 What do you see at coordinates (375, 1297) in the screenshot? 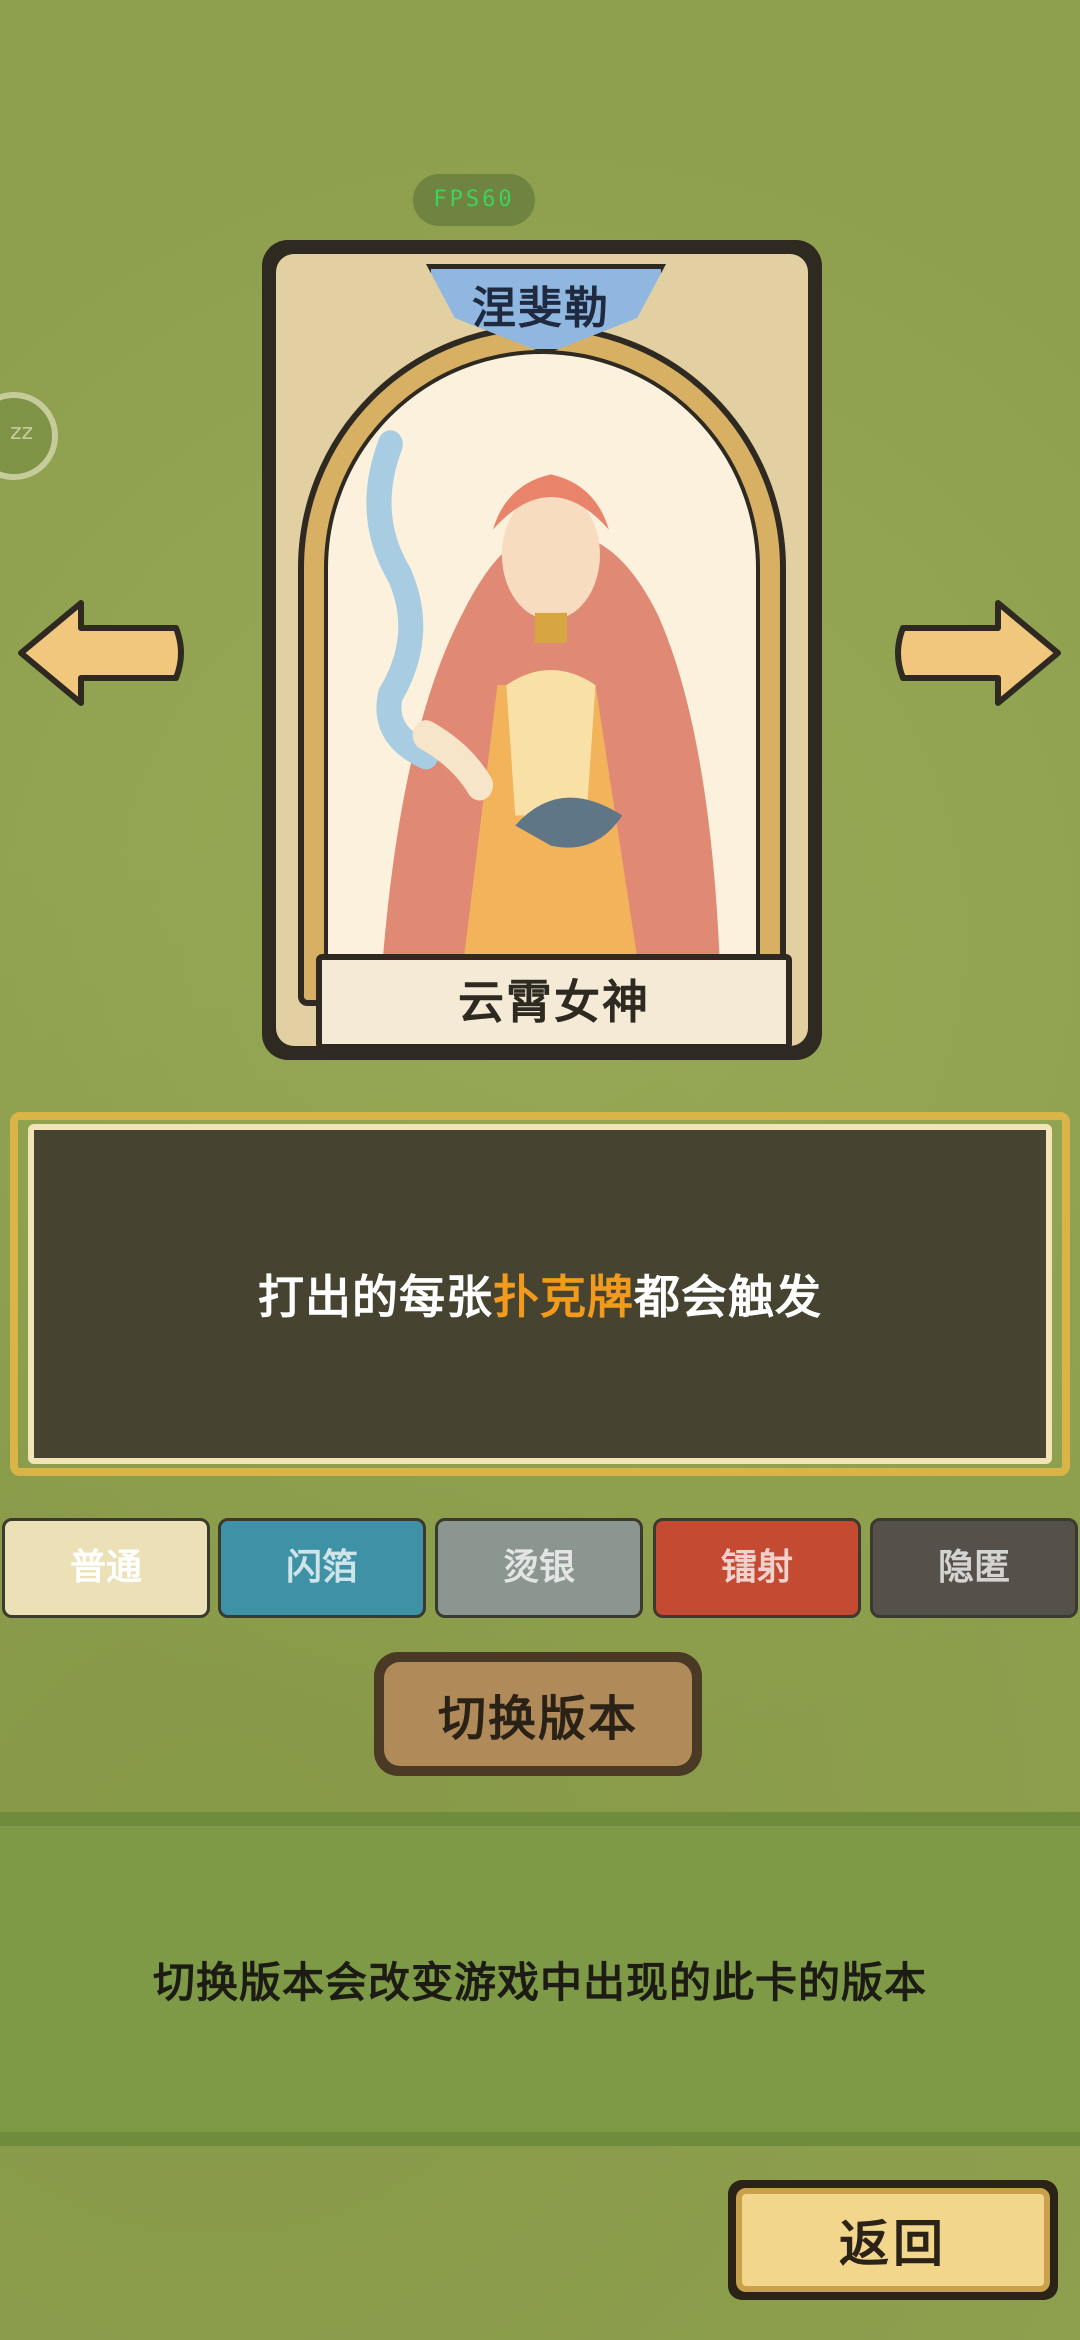
I see `description-prefix: 打出的每张` at bounding box center [375, 1297].